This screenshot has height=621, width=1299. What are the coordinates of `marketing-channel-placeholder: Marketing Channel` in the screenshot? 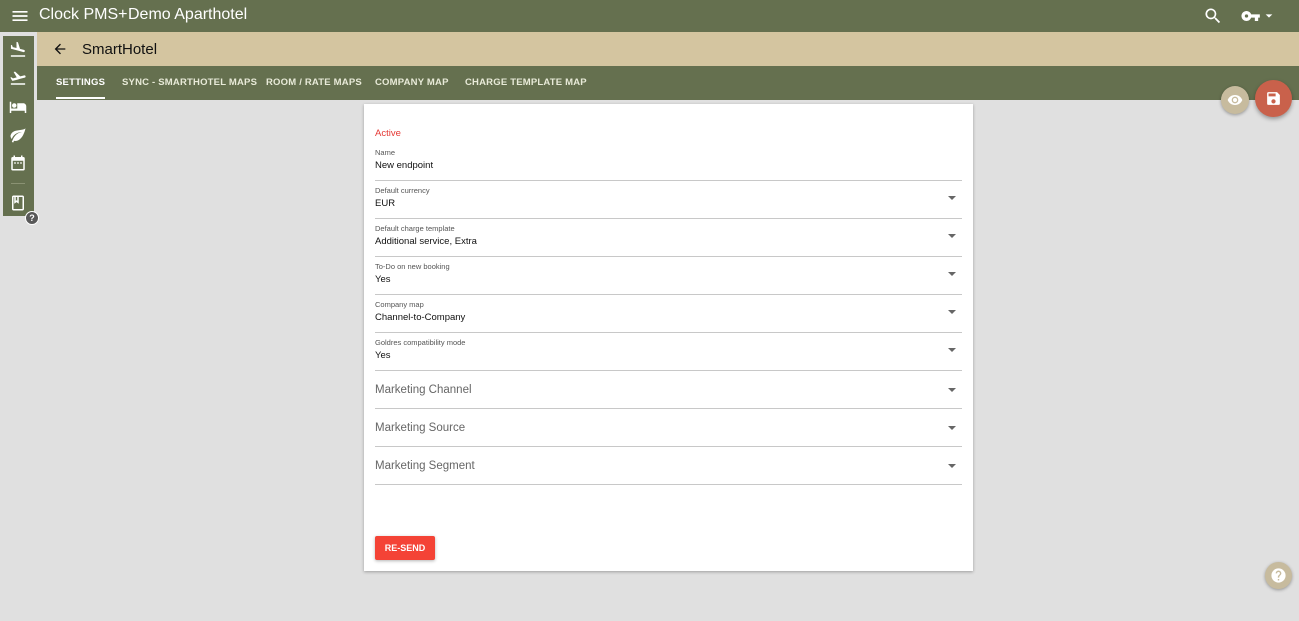 It's located at (423, 390).